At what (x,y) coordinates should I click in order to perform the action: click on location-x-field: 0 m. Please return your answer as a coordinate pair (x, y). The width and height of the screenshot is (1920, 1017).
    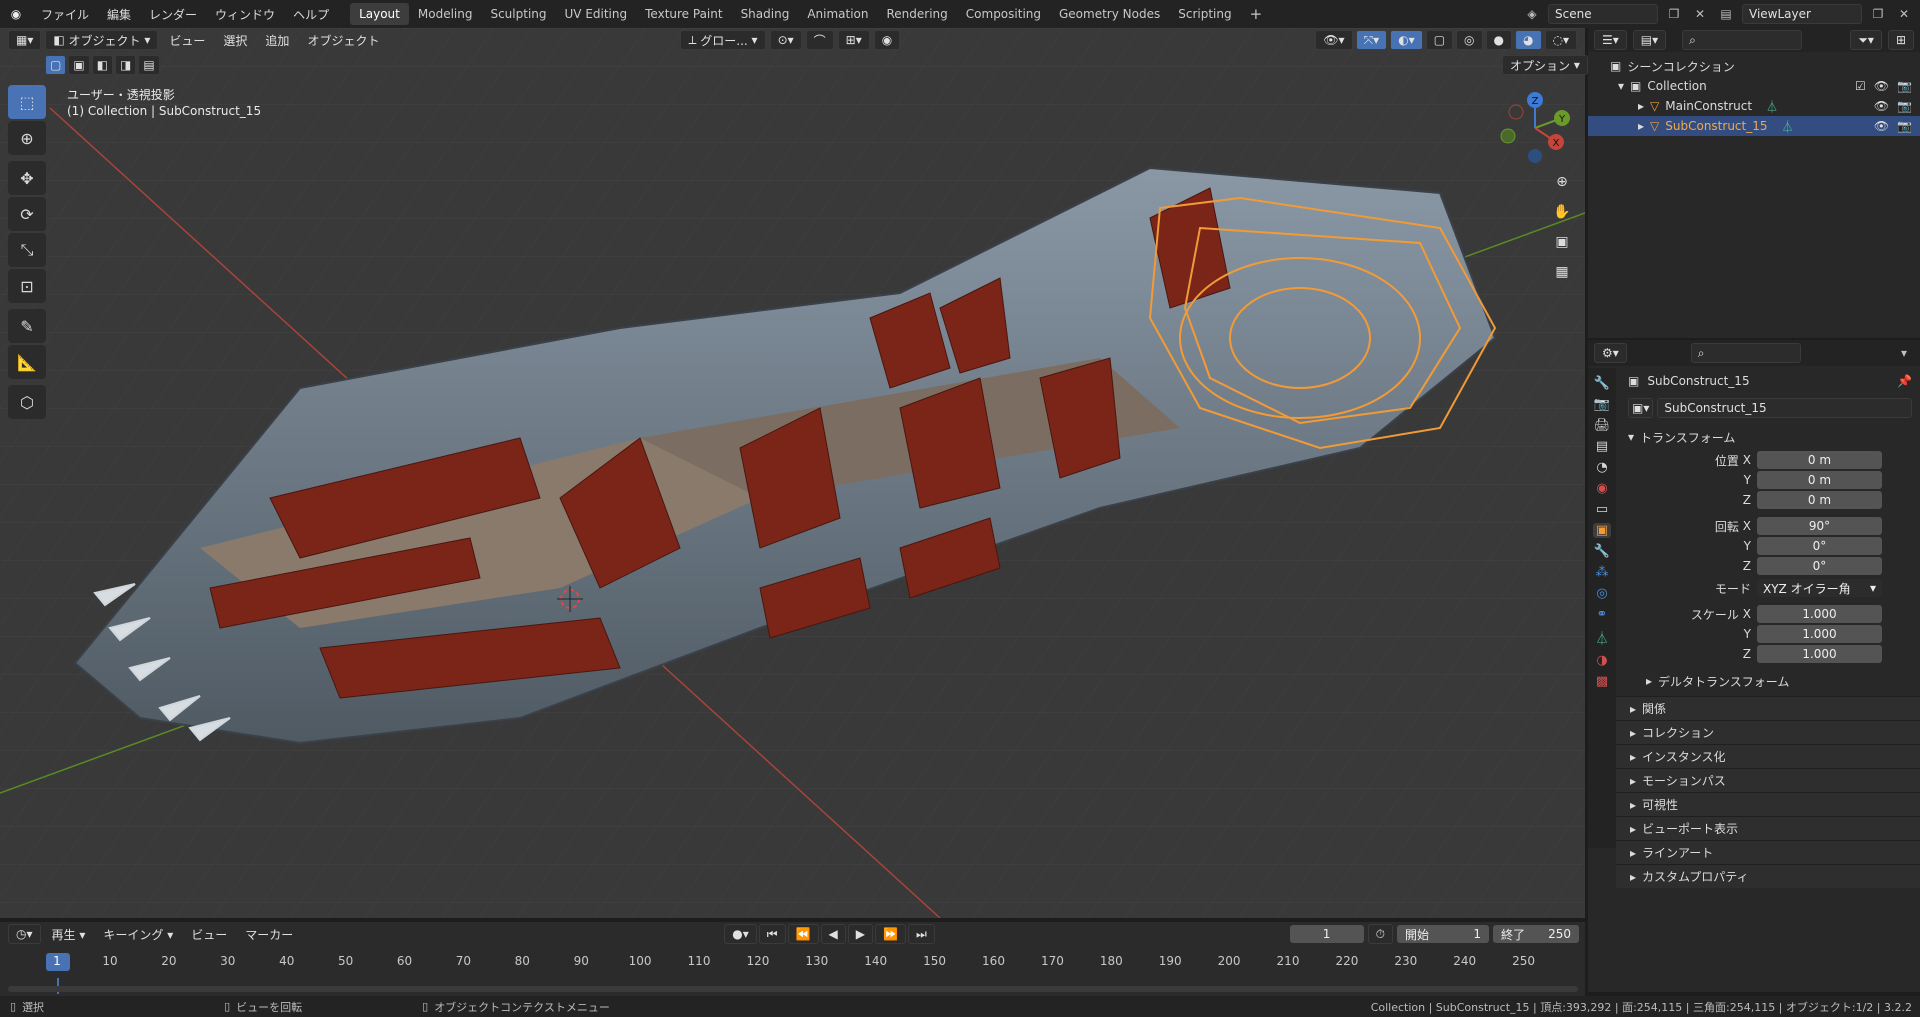
    Looking at the image, I should click on (1819, 460).